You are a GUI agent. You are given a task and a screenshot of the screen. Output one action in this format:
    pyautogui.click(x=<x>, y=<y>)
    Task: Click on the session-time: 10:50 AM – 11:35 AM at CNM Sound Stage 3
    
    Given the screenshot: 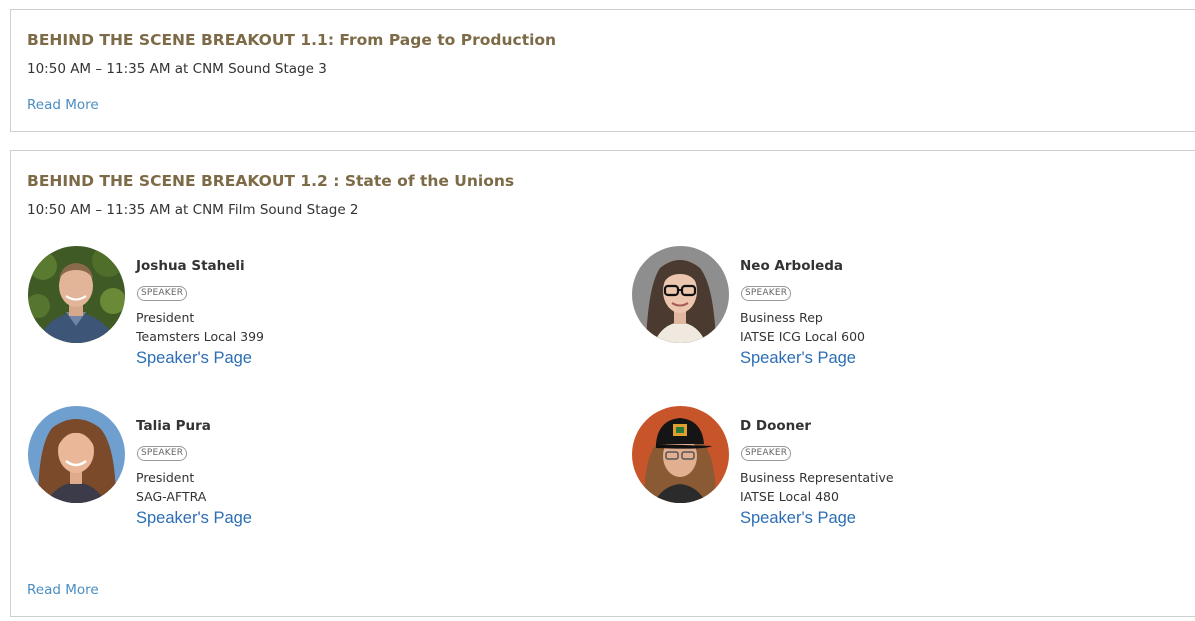 What is the action you would take?
    pyautogui.click(x=177, y=69)
    